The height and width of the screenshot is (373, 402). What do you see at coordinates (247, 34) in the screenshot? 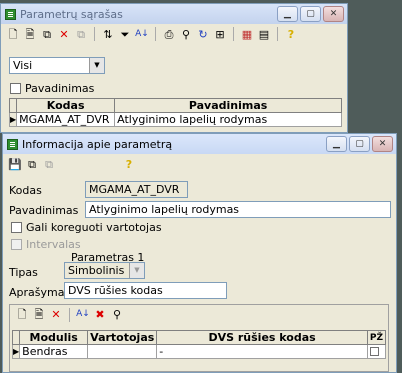
I see `grid-icon: ▦` at bounding box center [247, 34].